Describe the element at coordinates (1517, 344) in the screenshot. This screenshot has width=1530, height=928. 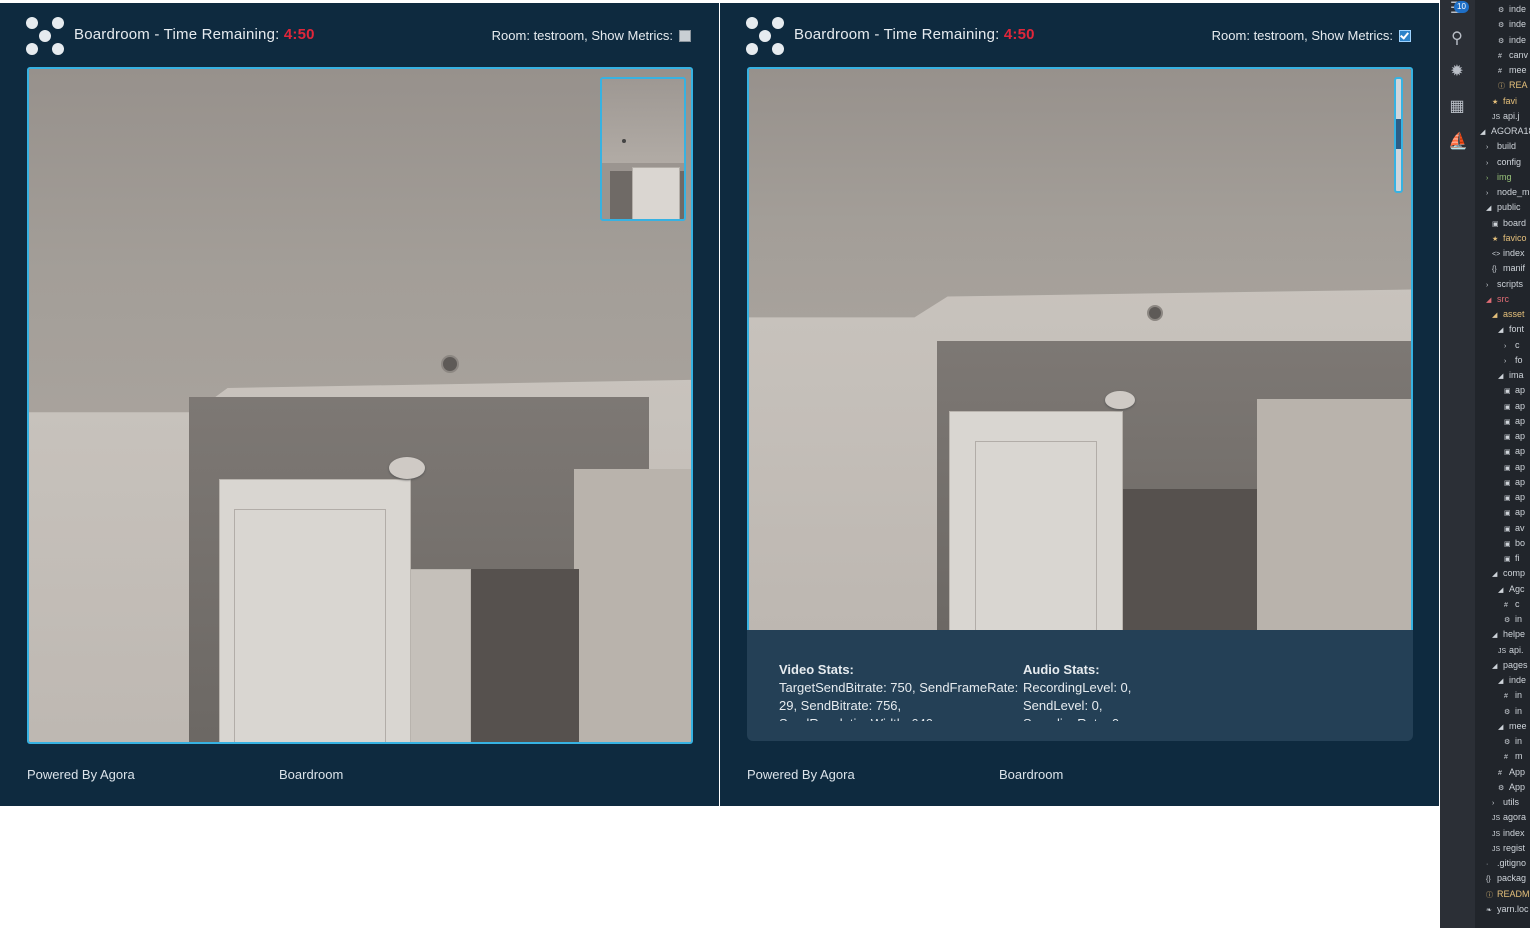
I see `file-tree-label: c` at that location.